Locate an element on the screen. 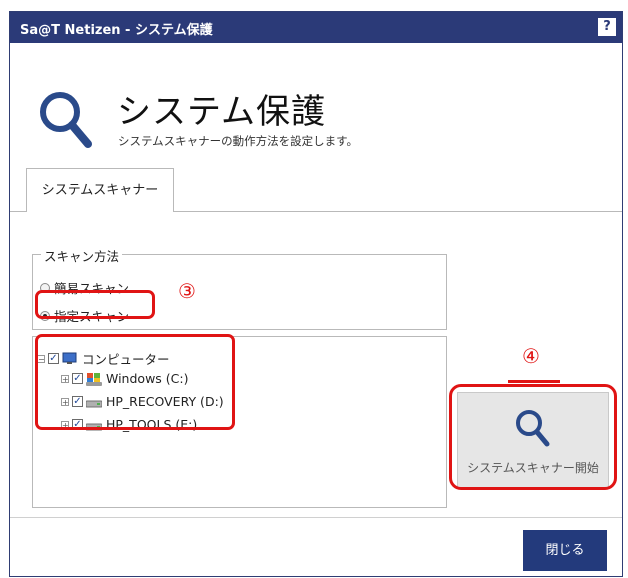 The image size is (628, 578). tree-item-label: HP_RECOVERY (D:) is located at coordinates (165, 401).